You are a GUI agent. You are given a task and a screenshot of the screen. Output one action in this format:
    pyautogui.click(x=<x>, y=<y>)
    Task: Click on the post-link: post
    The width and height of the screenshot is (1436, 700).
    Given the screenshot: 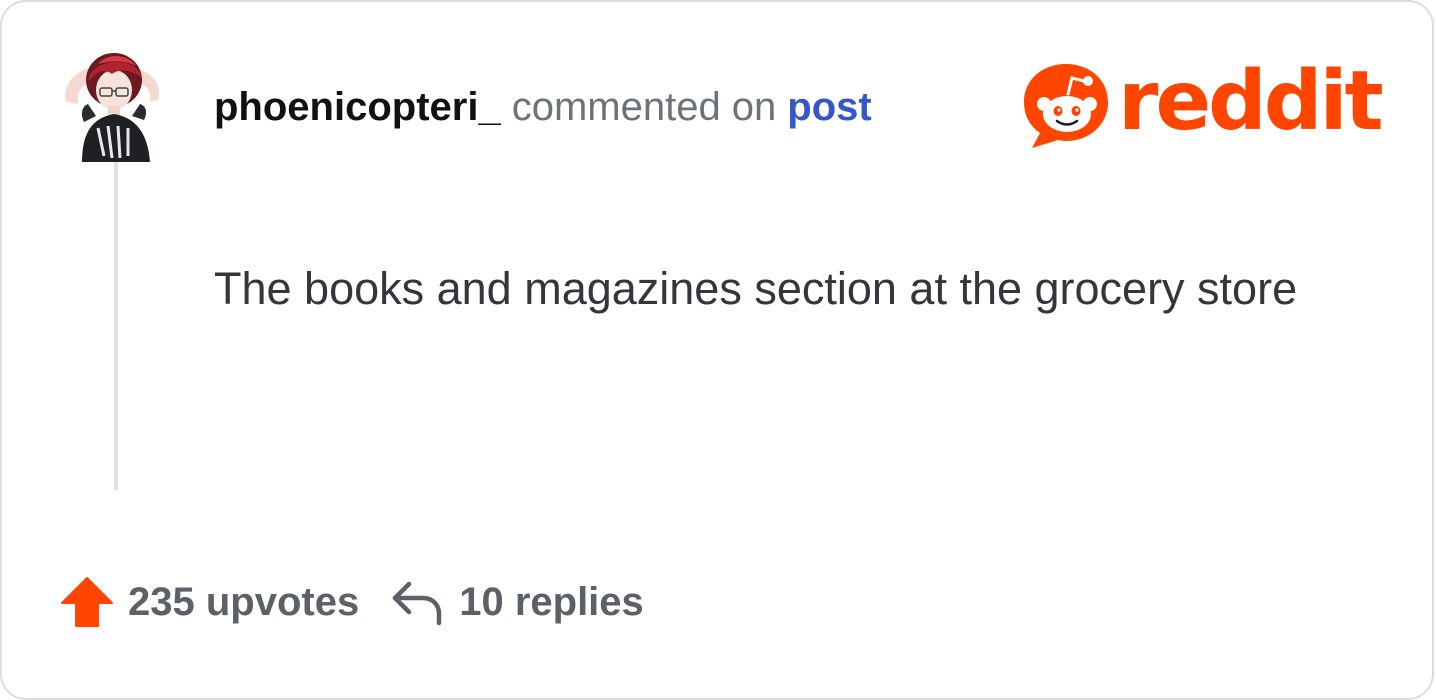 What is the action you would take?
    pyautogui.click(x=829, y=107)
    